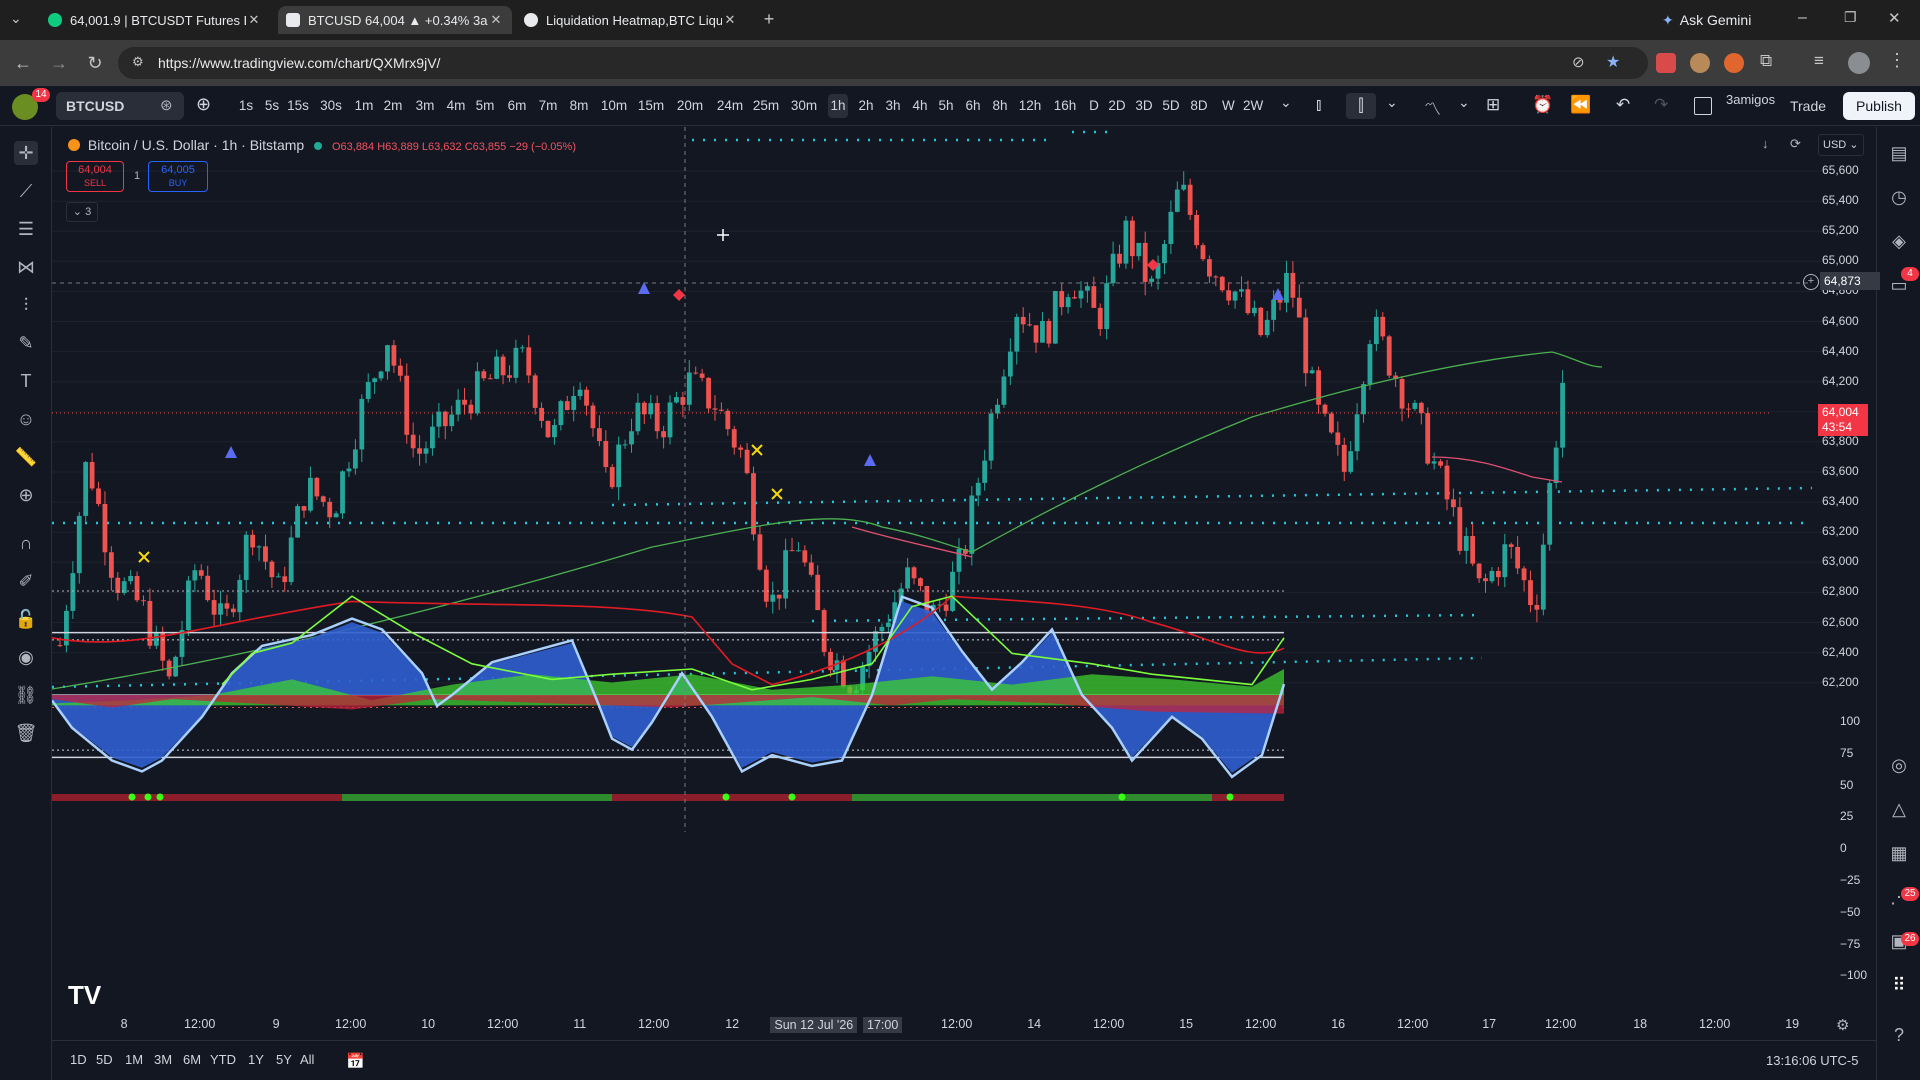 The width and height of the screenshot is (1920, 1080). Describe the element at coordinates (26, 267) in the screenshot. I see `pattern-icon: ⋈` at that location.